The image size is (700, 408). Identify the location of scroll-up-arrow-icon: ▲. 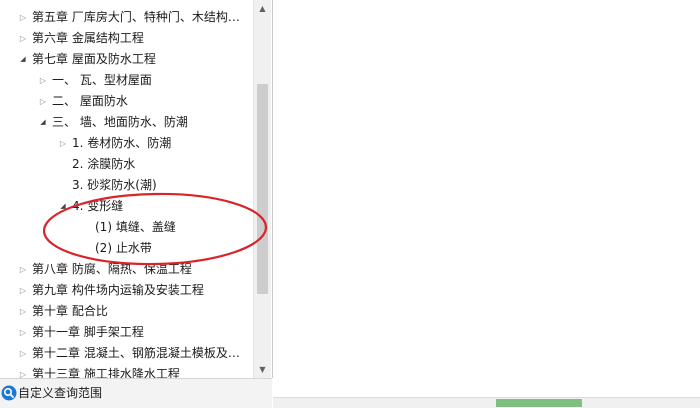
(262, 8).